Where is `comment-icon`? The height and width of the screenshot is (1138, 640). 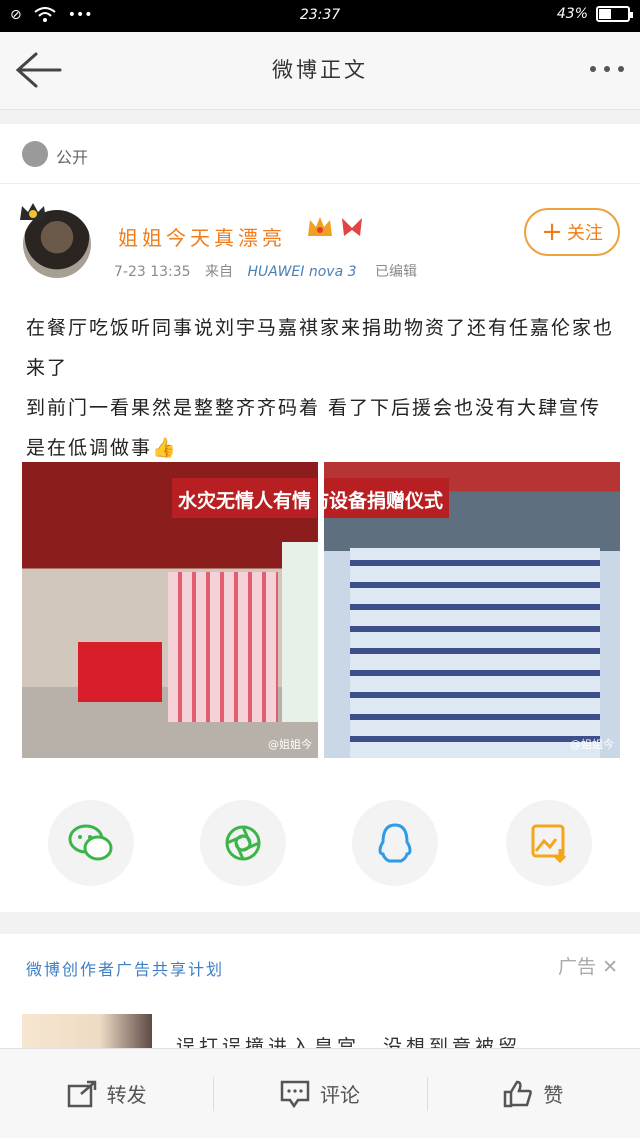
comment-icon is located at coordinates (295, 1094).